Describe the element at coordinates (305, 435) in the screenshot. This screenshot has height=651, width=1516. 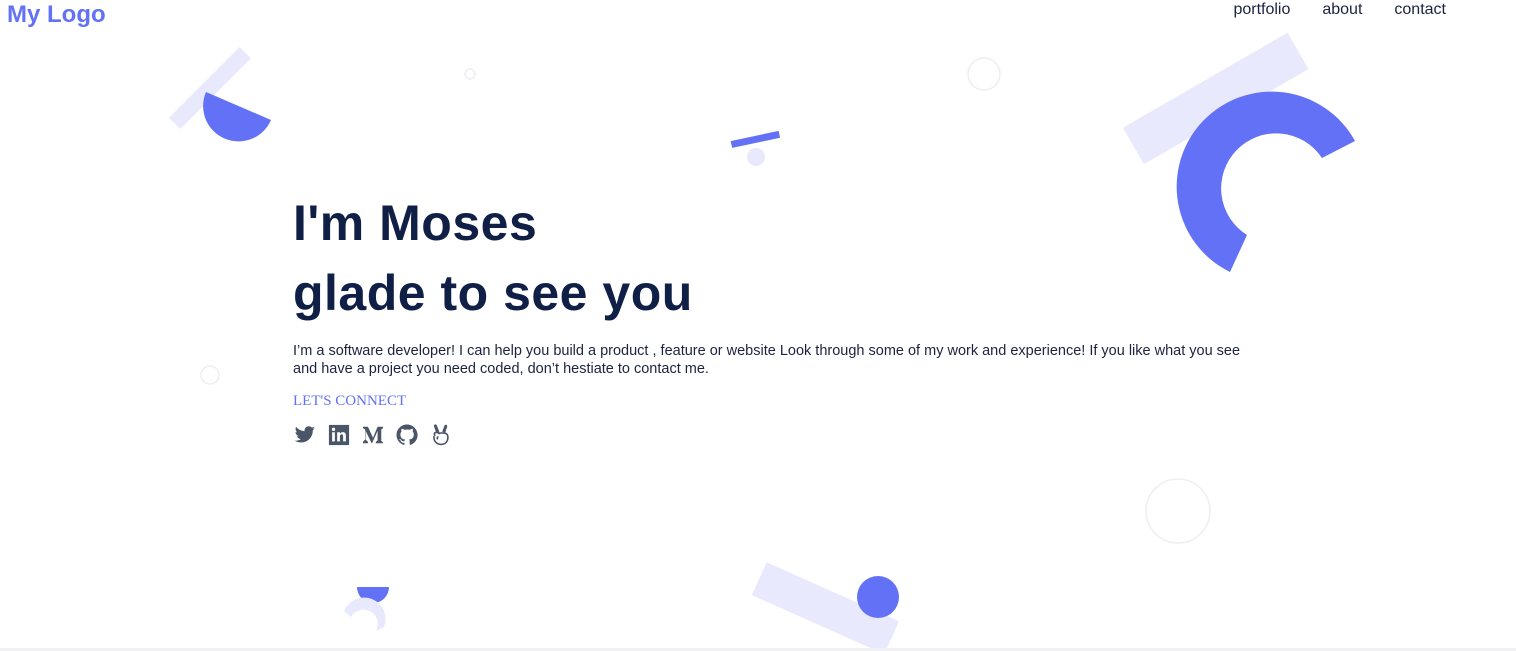
I see `twitter-icon` at that location.